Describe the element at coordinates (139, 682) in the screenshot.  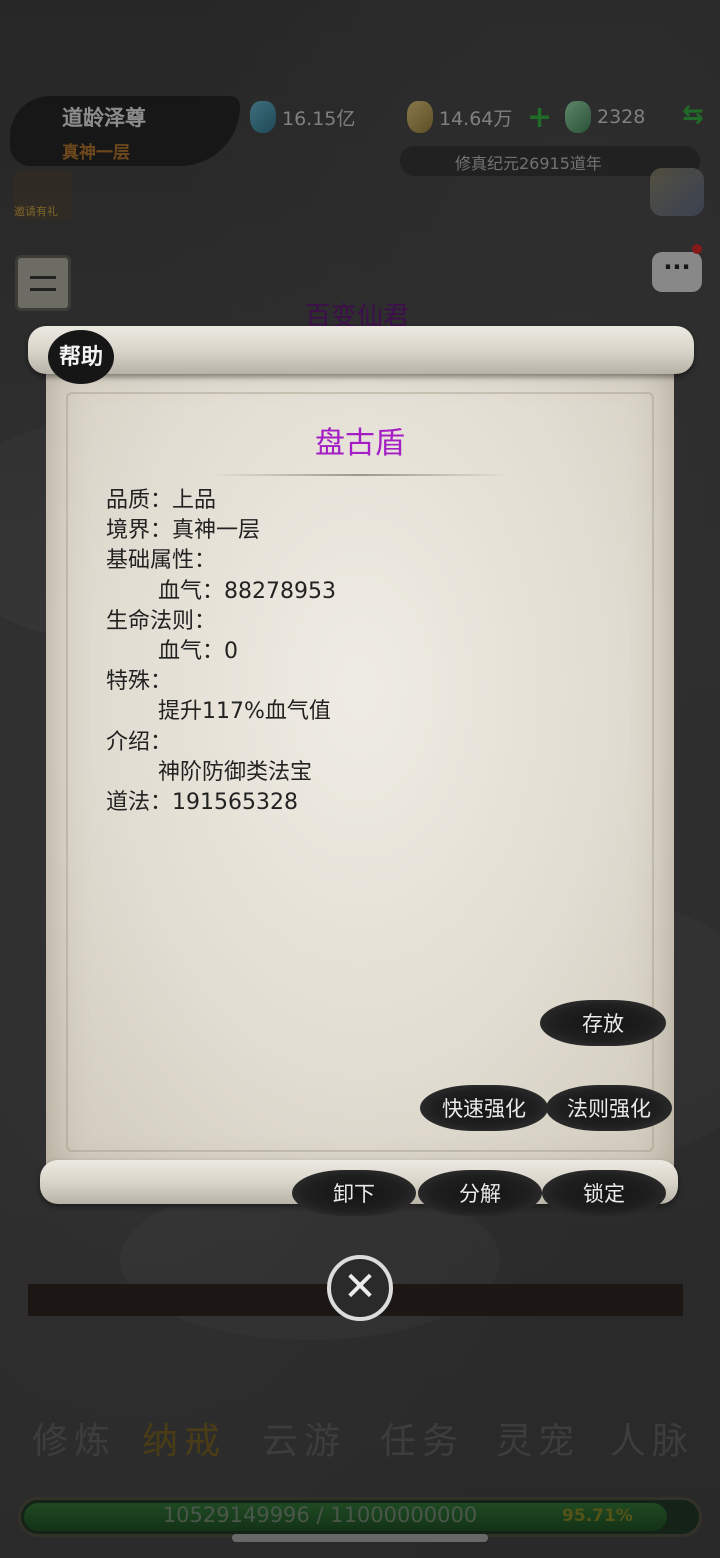
I see `attr-special-header: 特殊：` at that location.